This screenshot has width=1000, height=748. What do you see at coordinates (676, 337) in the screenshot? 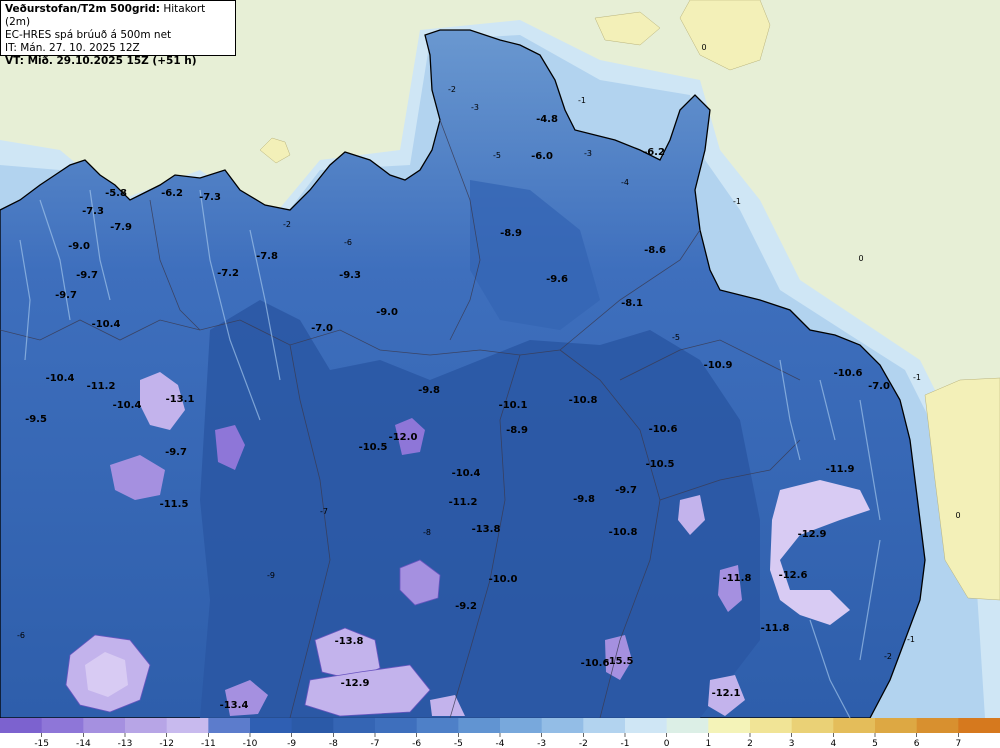
I see `contour-label: -5` at bounding box center [676, 337].